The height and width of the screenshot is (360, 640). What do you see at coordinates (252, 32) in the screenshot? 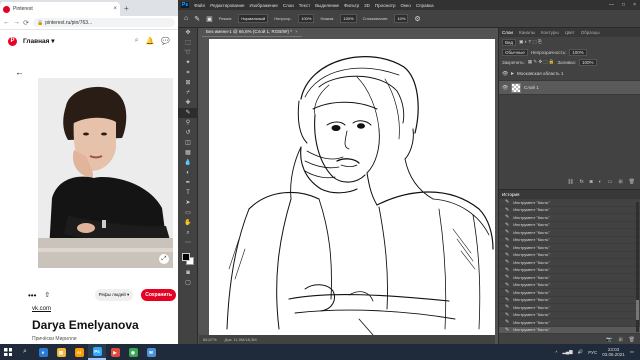
I see `document-tab: Без имени-1 @ 66,6% (Слой 1, RGB/8#) * ×` at bounding box center [252, 32].